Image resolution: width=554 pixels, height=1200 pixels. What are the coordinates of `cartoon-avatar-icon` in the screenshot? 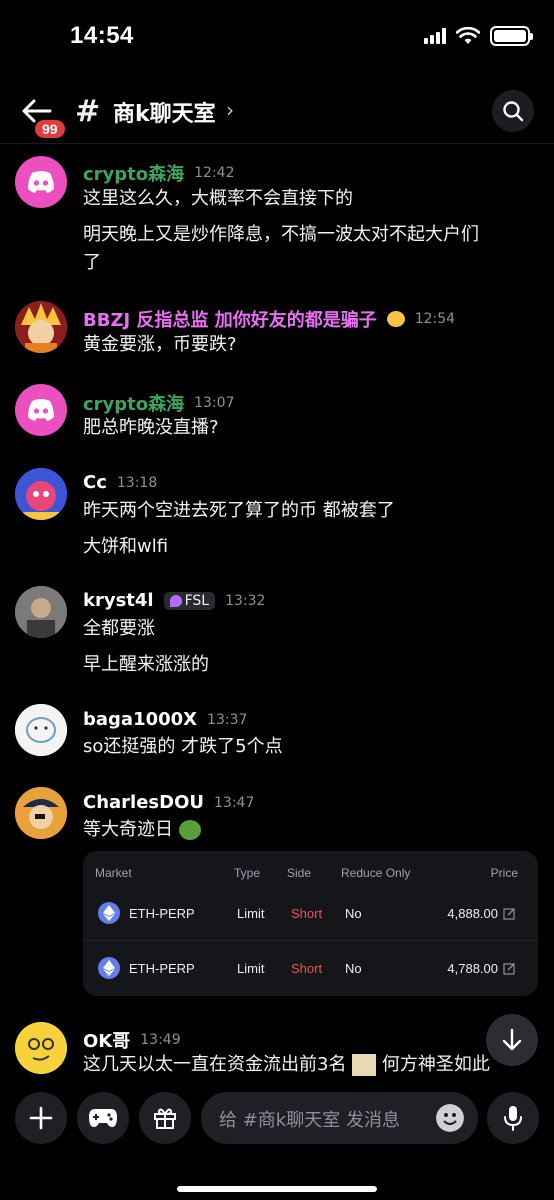 It's located at (41, 494).